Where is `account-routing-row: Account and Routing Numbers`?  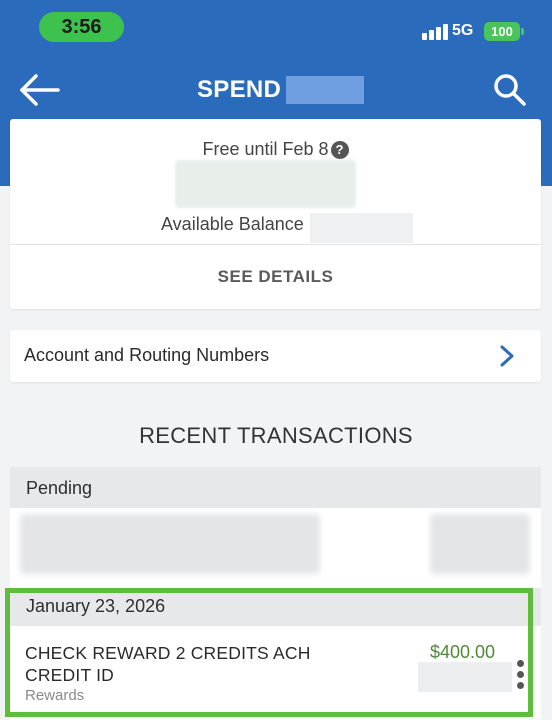
account-routing-row: Account and Routing Numbers is located at coordinates (275, 356).